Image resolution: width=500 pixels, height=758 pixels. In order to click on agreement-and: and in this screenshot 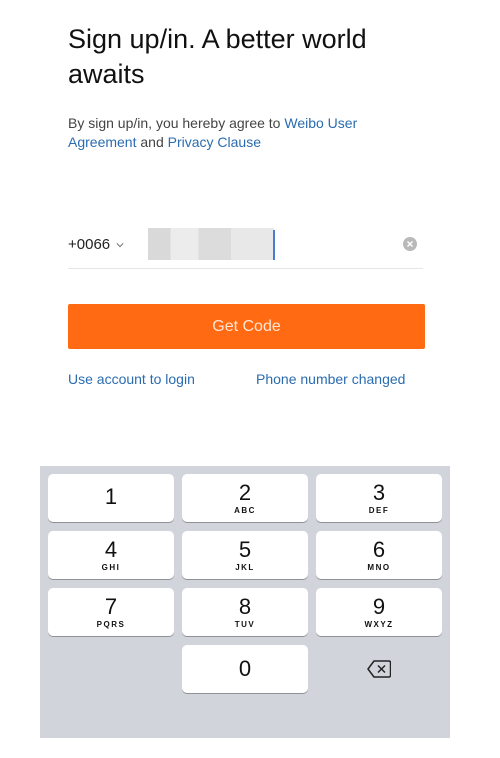, I will do `click(152, 142)`.